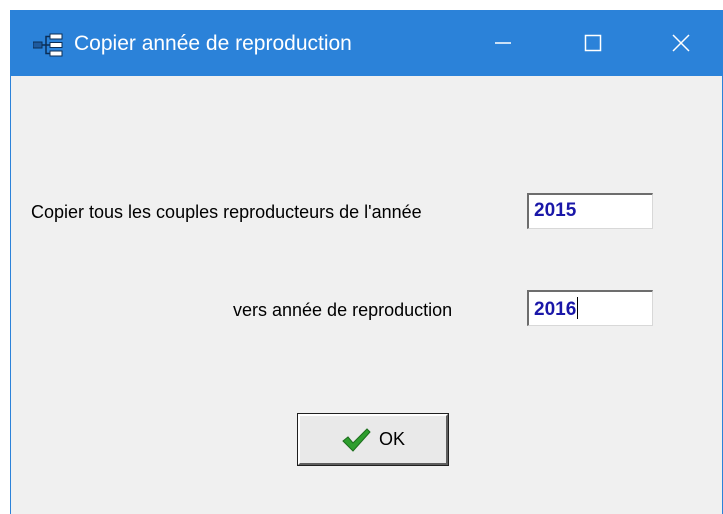 This screenshot has height=514, width=723. Describe the element at coordinates (213, 43) in the screenshot. I see `window-title: Copier année de reproduction` at that location.